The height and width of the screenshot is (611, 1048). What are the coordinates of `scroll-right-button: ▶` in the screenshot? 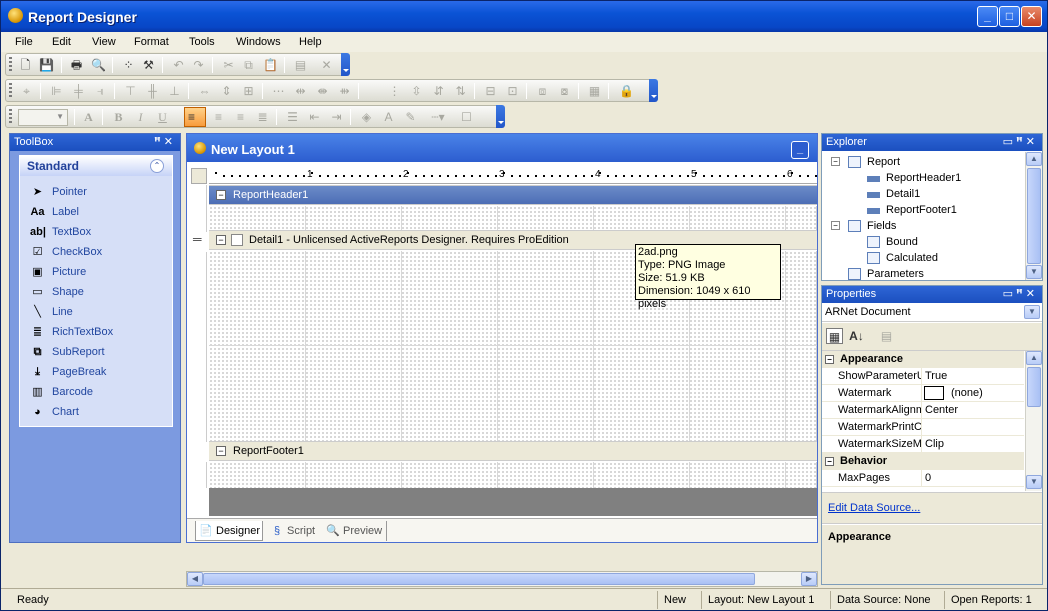 It's located at (809, 579).